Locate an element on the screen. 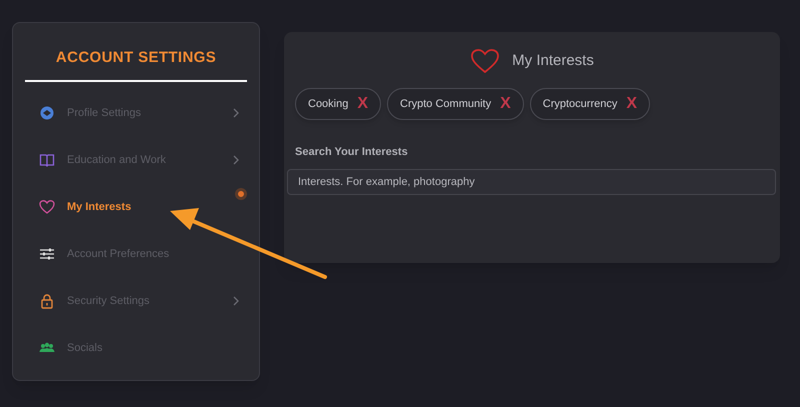  book-icon is located at coordinates (47, 160).